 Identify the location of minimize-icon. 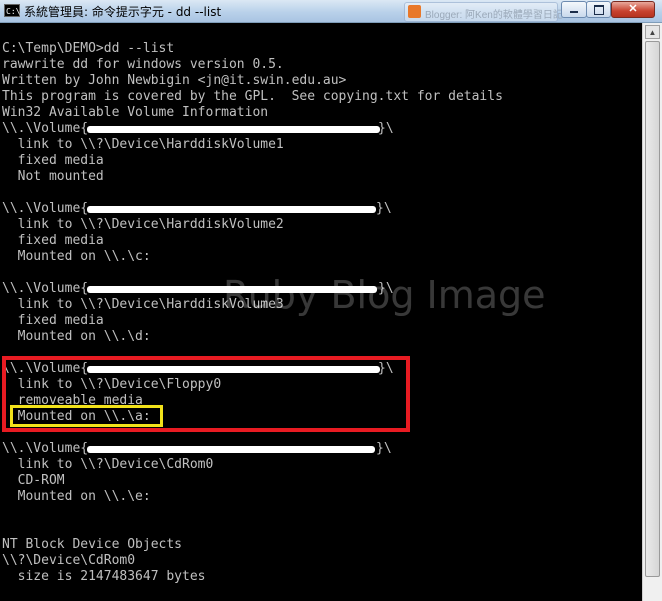
(574, 12).